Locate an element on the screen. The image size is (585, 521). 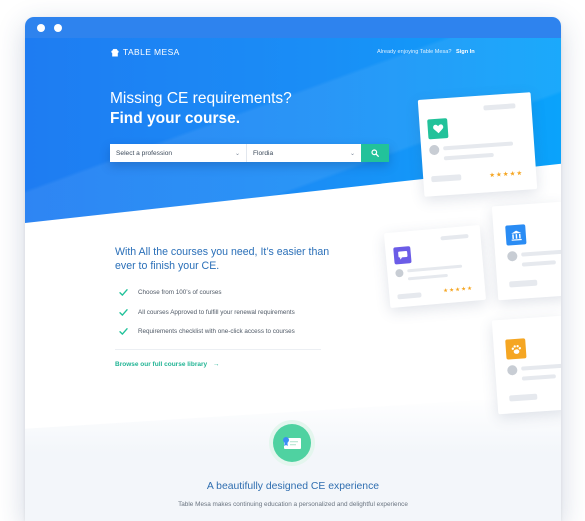
feature-title: A beautifully designed CE experience is located at coordinates (293, 486).